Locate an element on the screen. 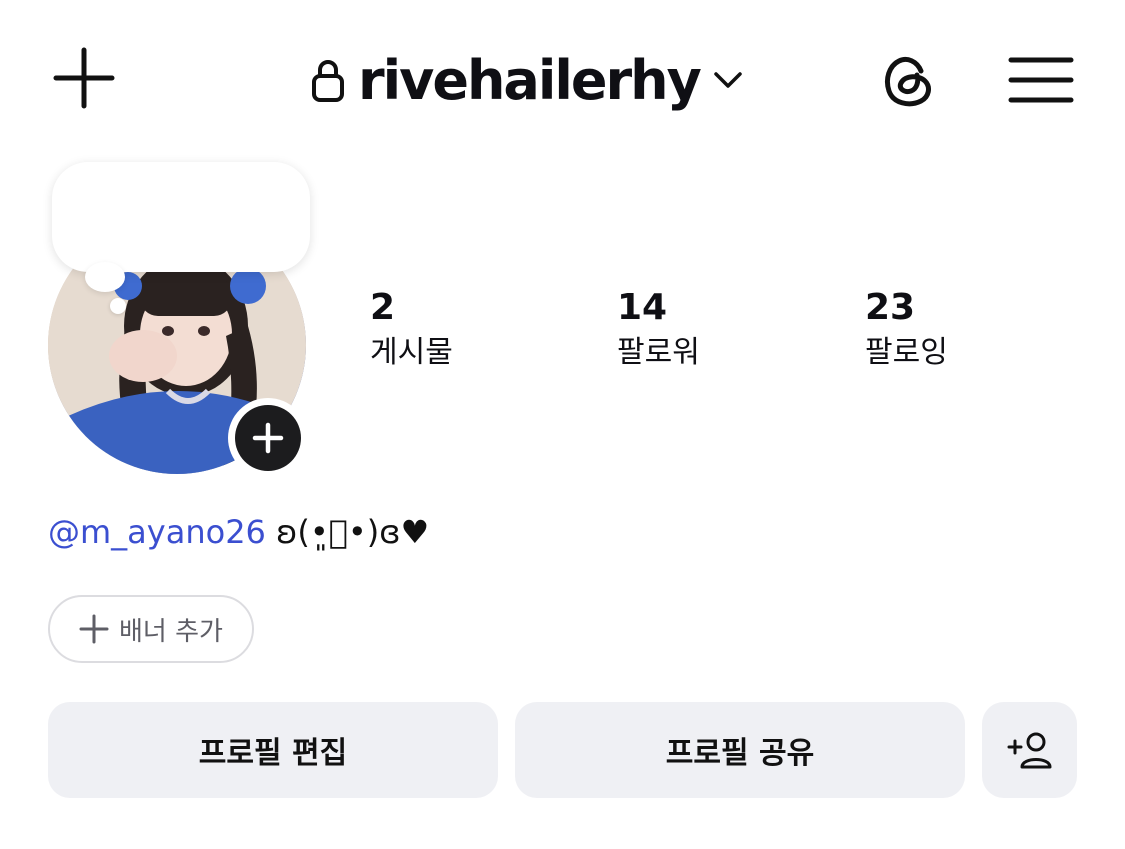  menu-button is located at coordinates (1041, 80).